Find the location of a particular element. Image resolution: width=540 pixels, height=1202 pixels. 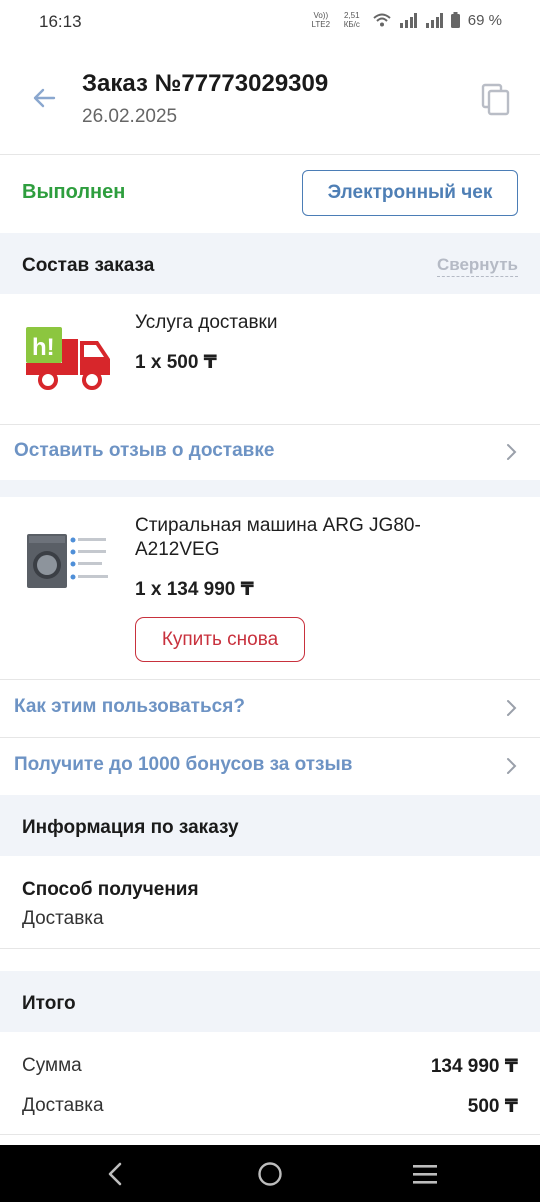

how-to-use-label: Как этим пользоваться? is located at coordinates (129, 706).